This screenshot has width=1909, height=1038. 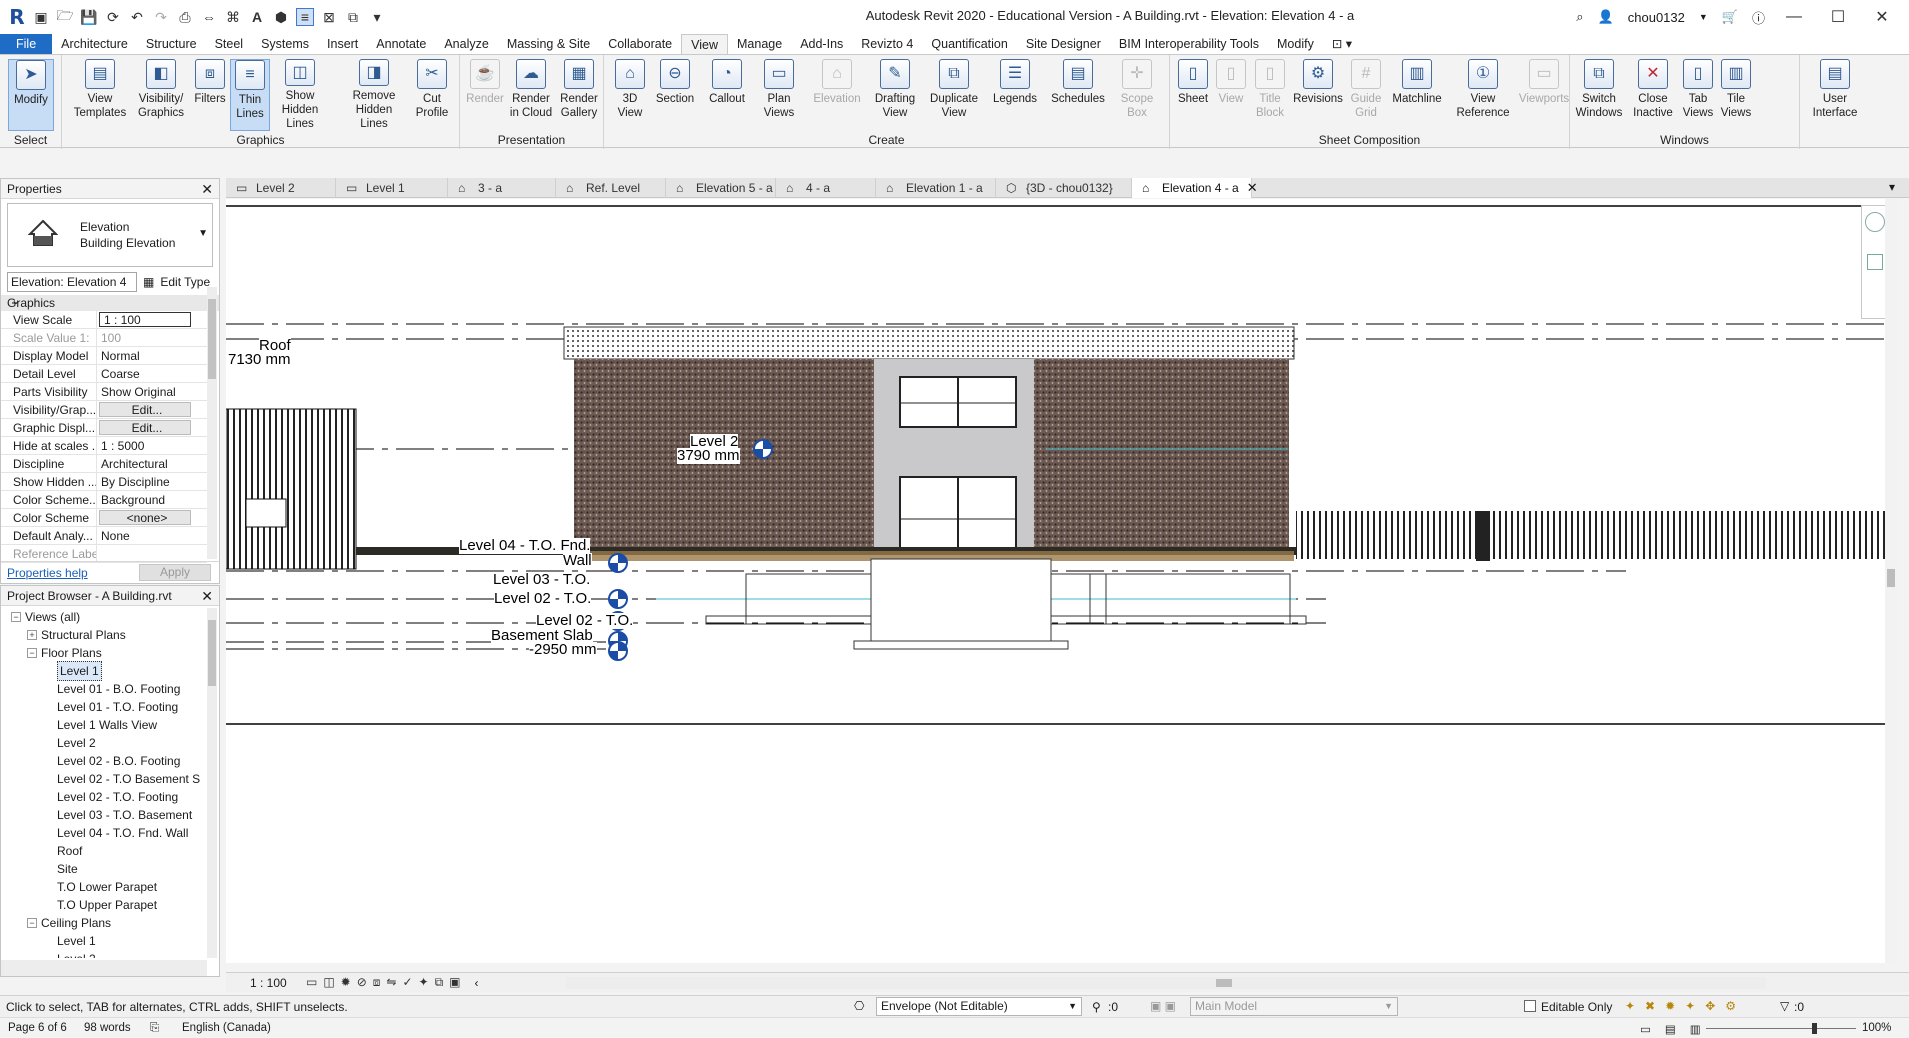 What do you see at coordinates (154, 1028) in the screenshot?
I see `proofing-icon: ⎘` at bounding box center [154, 1028].